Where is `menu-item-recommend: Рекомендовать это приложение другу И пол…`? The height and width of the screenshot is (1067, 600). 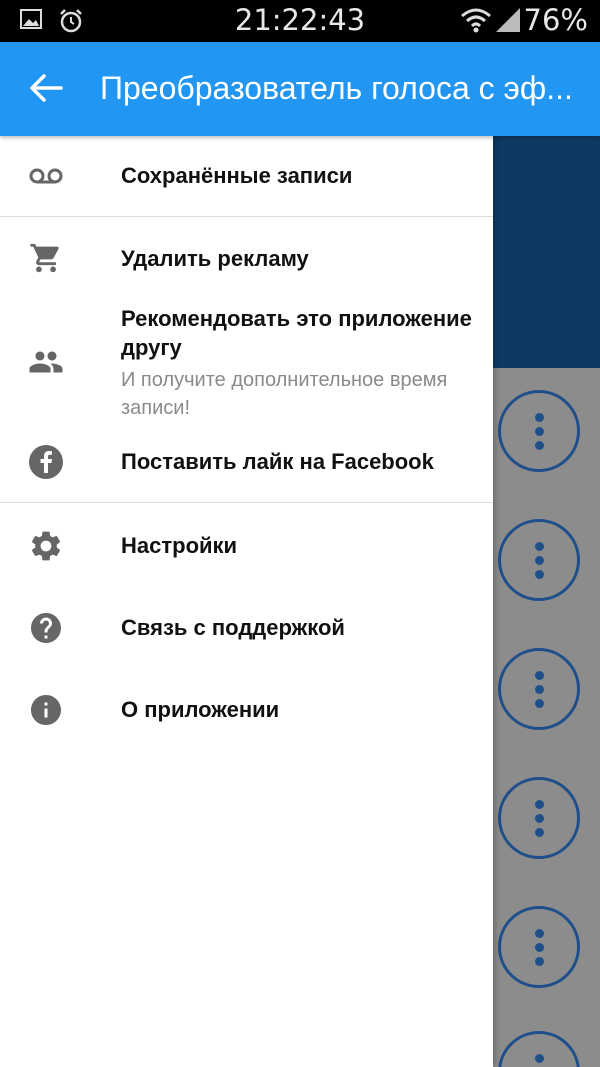
menu-item-recommend: Рекомендовать это приложение другу И пол… is located at coordinates (246, 362).